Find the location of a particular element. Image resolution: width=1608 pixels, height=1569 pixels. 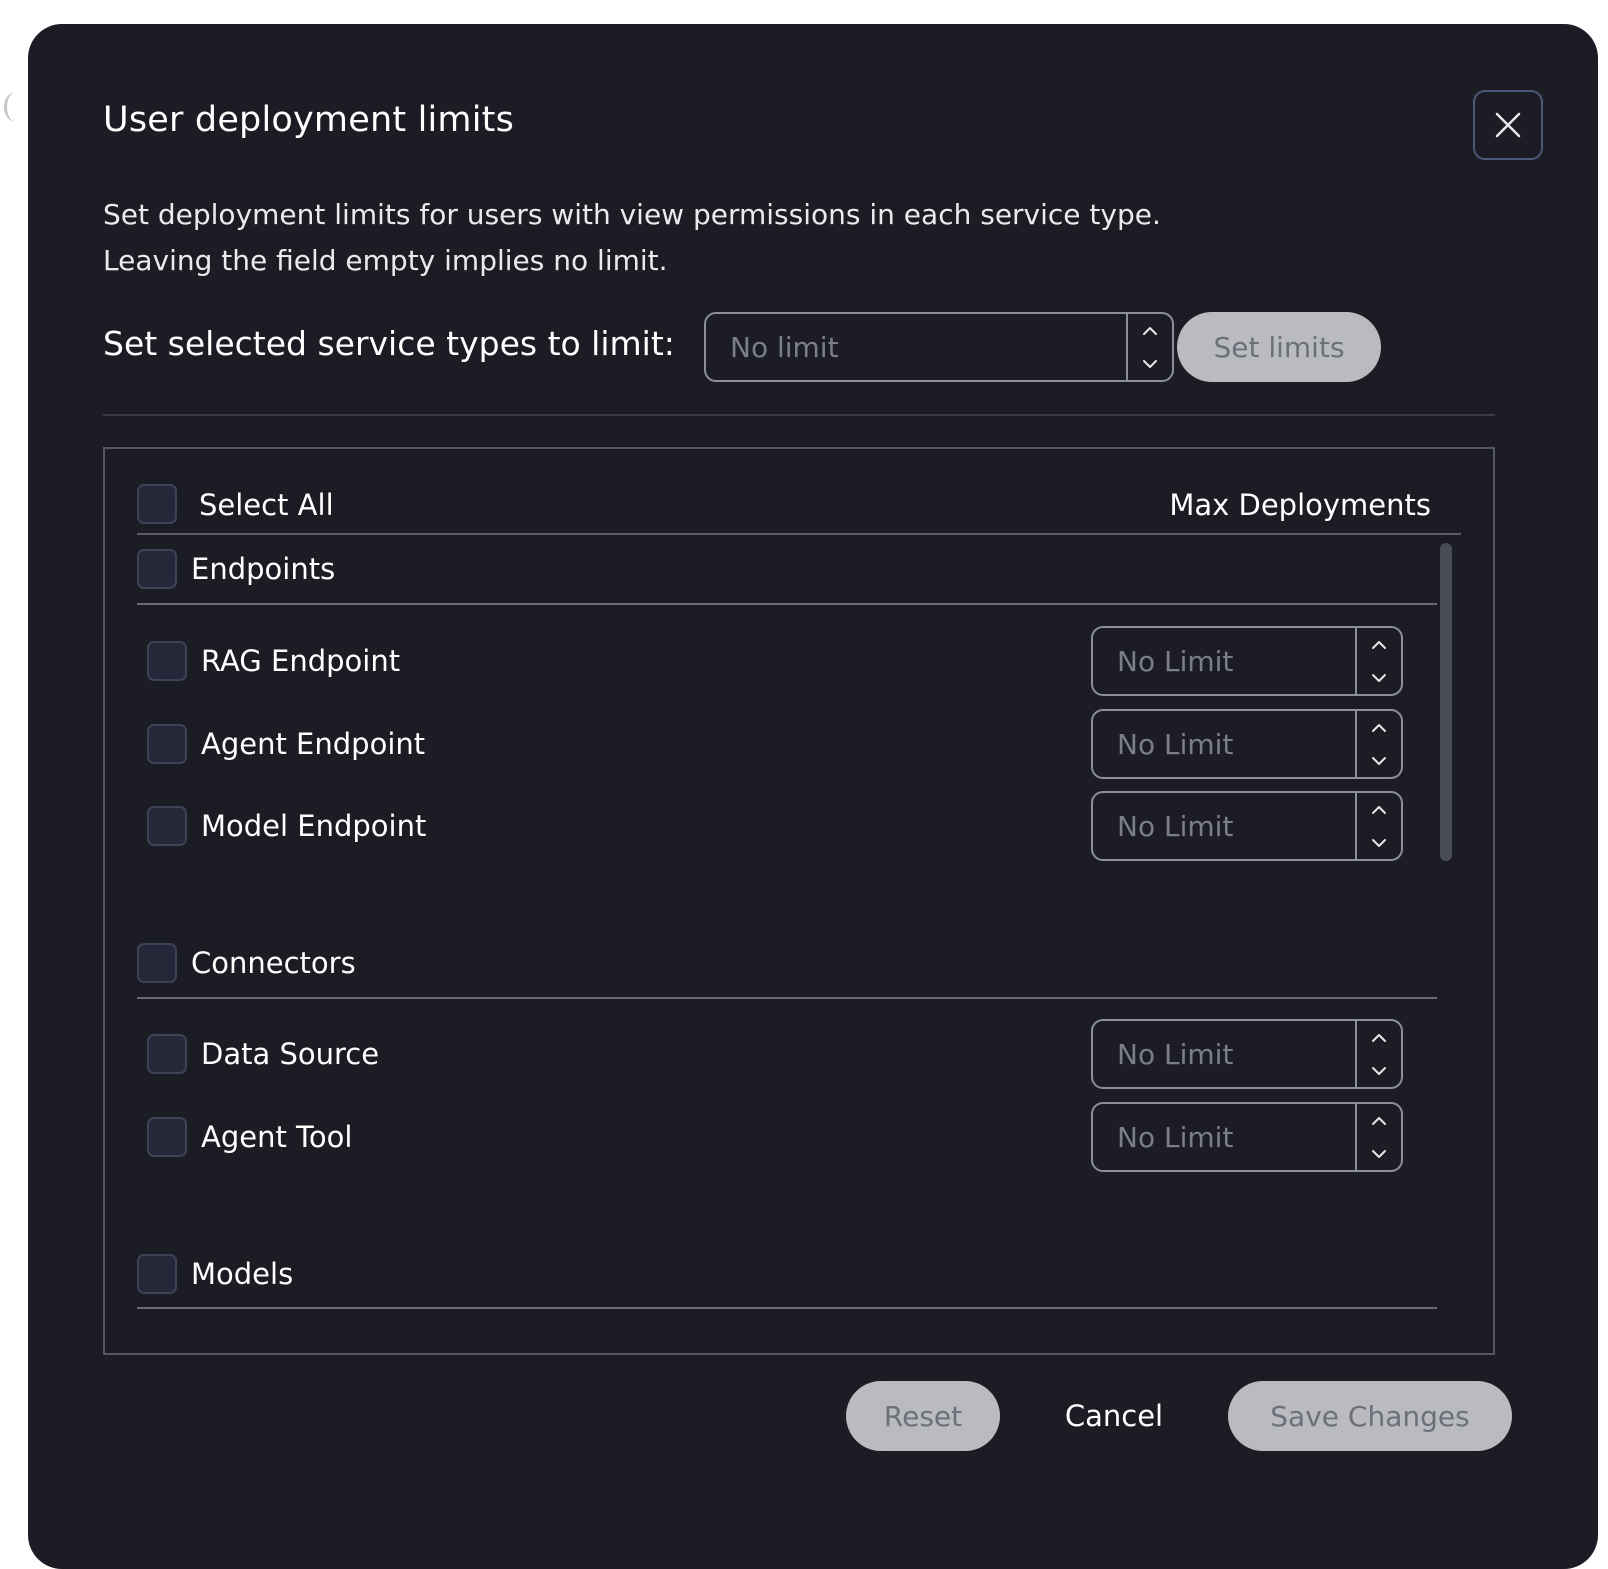

limit-input-agent-tool is located at coordinates (1224, 1137).